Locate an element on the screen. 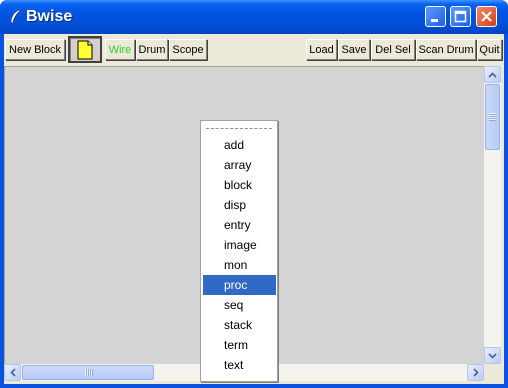 The height and width of the screenshot is (388, 508). title-bar: Bwise is located at coordinates (254, 17).